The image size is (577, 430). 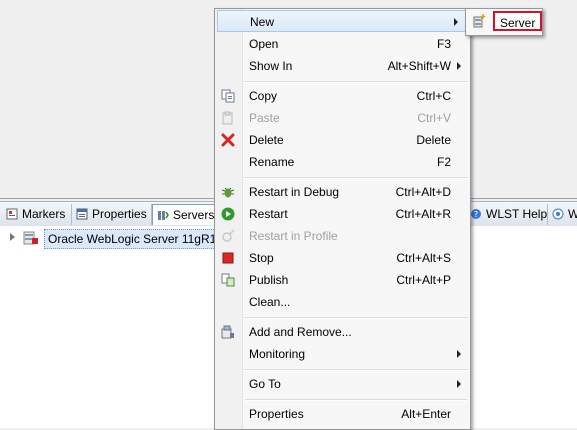 I want to click on menu-item-shortcut: Ctrl+Alt+P, so click(x=423, y=280).